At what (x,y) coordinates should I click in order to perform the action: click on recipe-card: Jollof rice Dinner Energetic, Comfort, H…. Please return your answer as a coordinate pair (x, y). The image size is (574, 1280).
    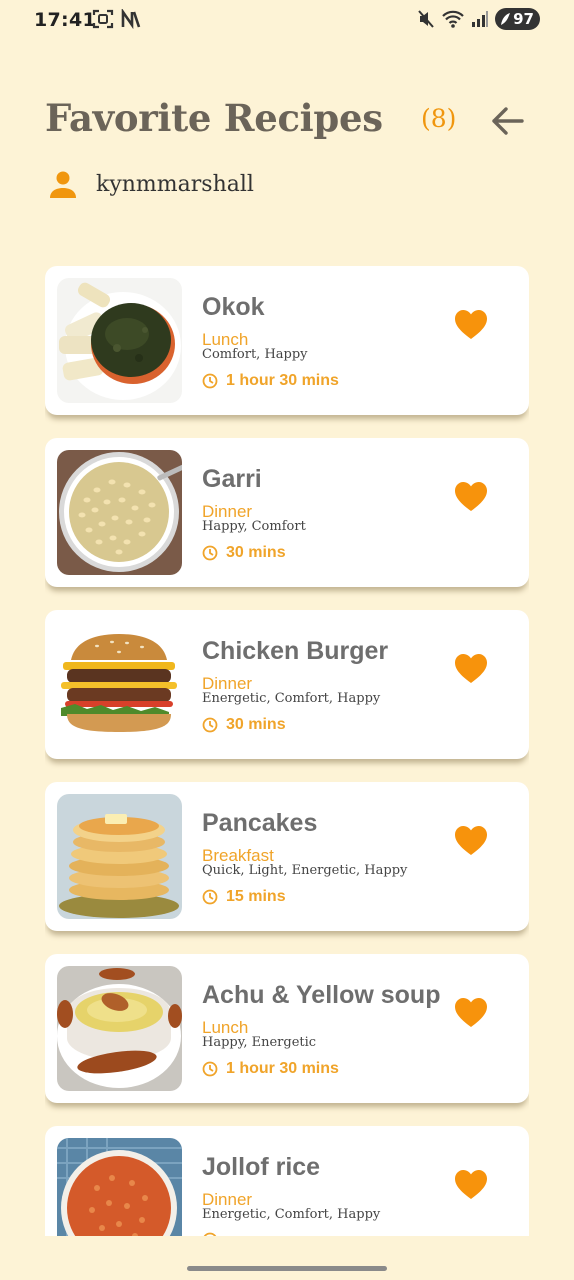
    Looking at the image, I should click on (287, 1181).